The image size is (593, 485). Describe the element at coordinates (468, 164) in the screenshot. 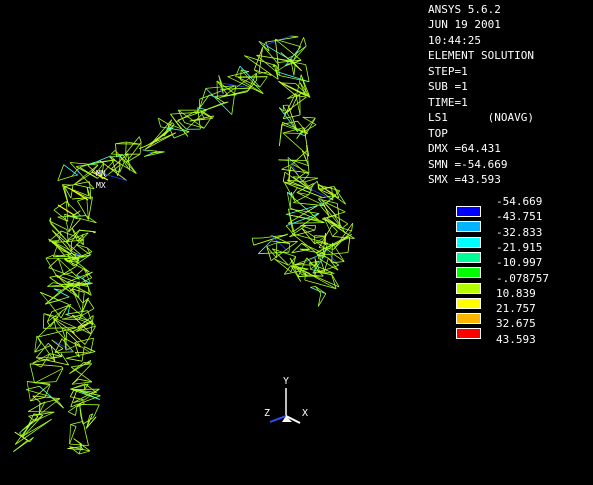

I see `min-value: SMN =-54.669` at that location.